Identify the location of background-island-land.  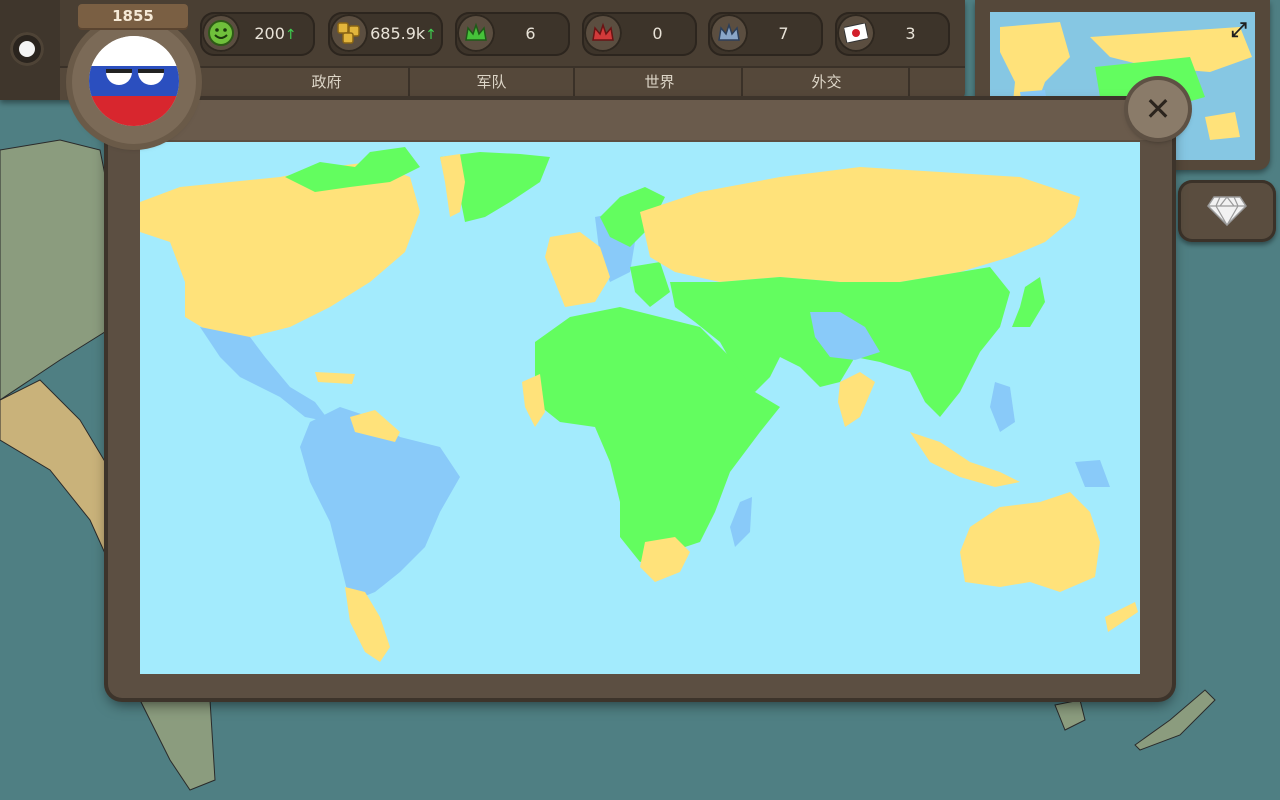
(1070, 715).